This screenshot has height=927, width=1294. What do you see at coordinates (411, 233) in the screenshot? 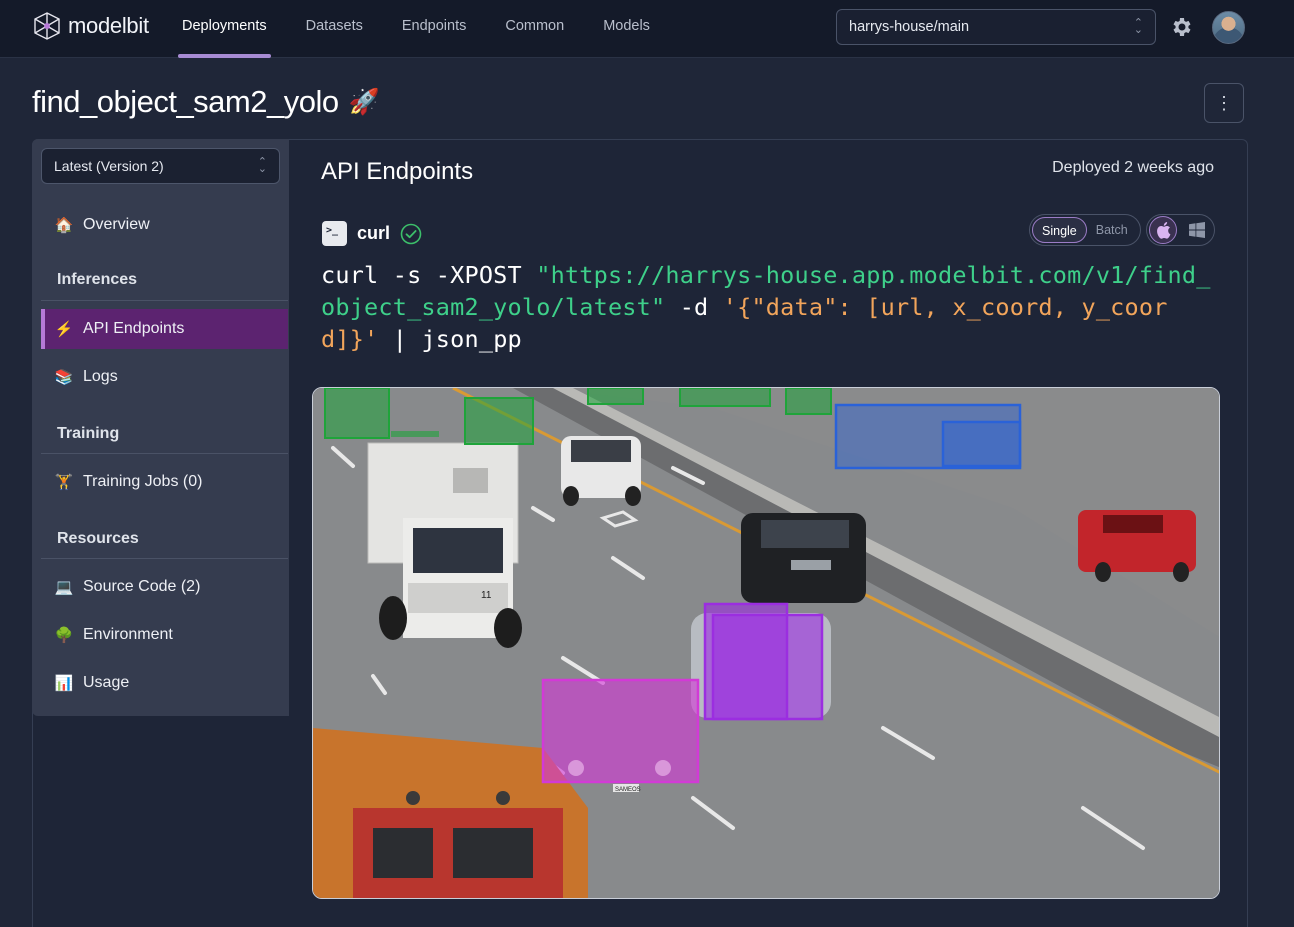
I see `check-circle-icon` at bounding box center [411, 233].